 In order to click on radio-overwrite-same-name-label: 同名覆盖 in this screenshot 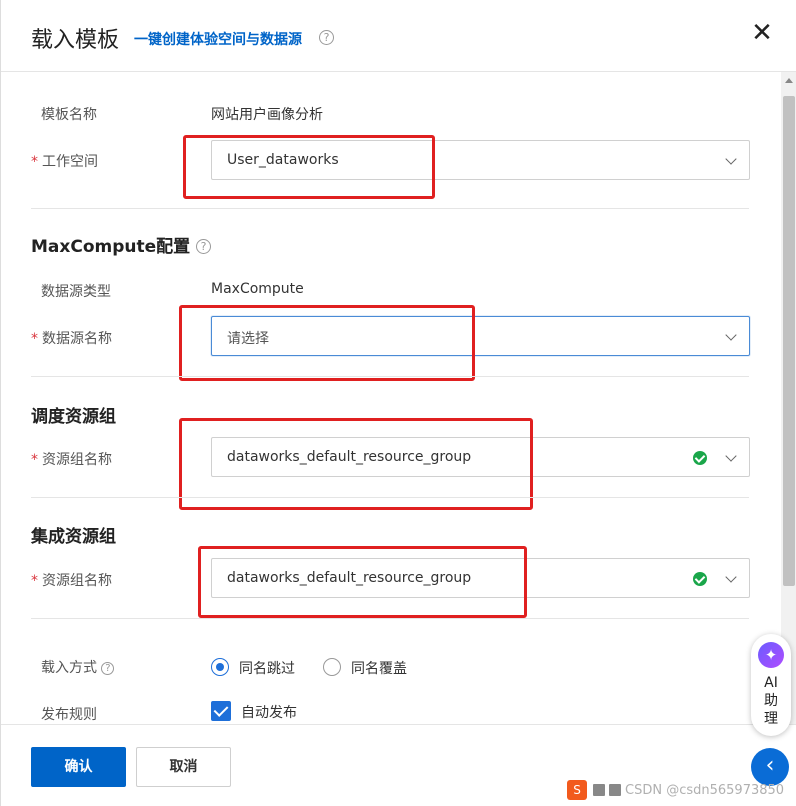, I will do `click(379, 668)`.